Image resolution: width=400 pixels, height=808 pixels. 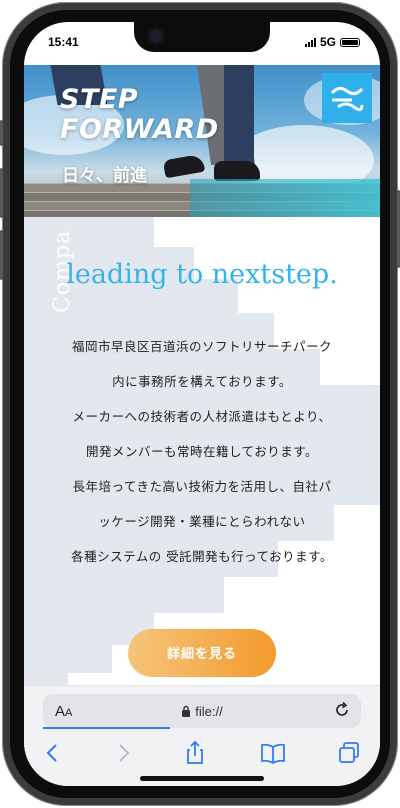 I want to click on volume-up-button, so click(x=1, y=193).